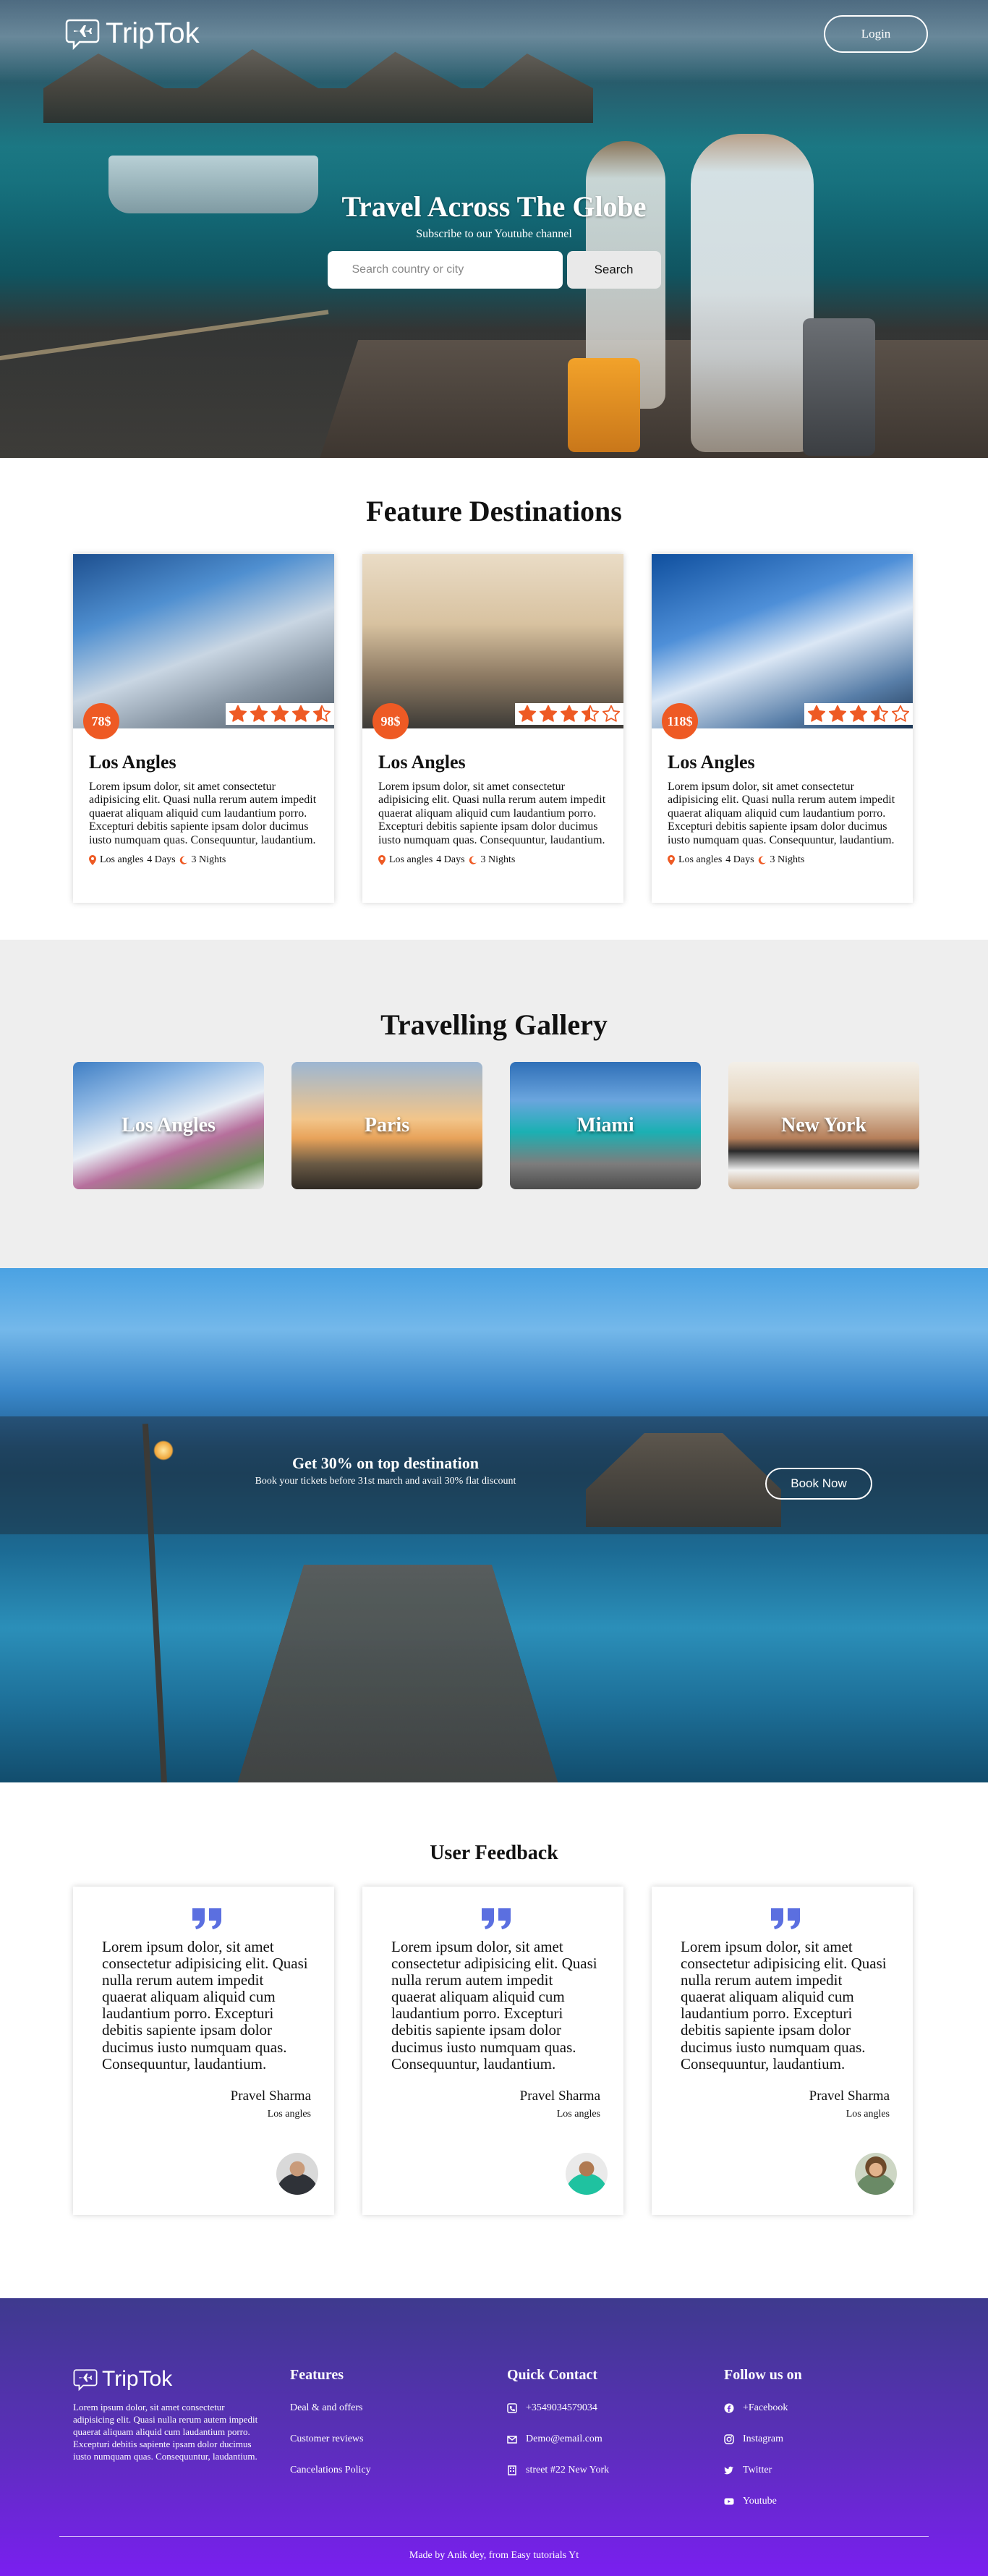 This screenshot has height=2576, width=988. I want to click on footer-social-youtube: Youtube, so click(763, 2501).